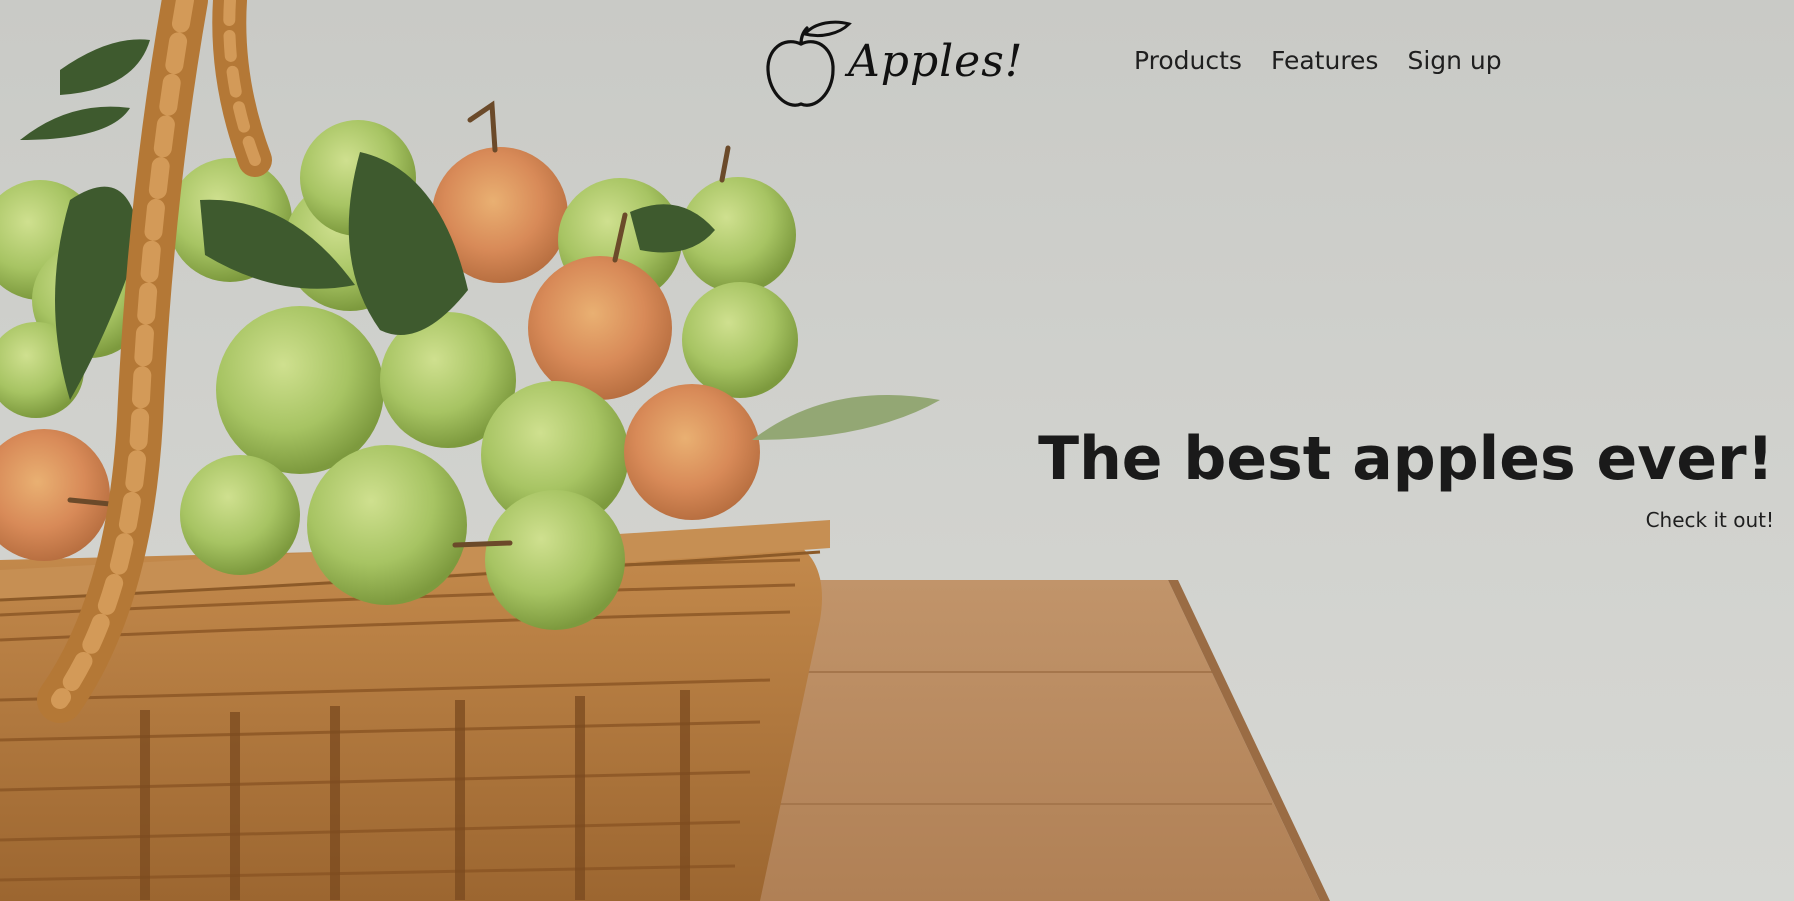 The image size is (1794, 901). Describe the element at coordinates (935, 62) in the screenshot. I see `brand-name: Apples!` at that location.